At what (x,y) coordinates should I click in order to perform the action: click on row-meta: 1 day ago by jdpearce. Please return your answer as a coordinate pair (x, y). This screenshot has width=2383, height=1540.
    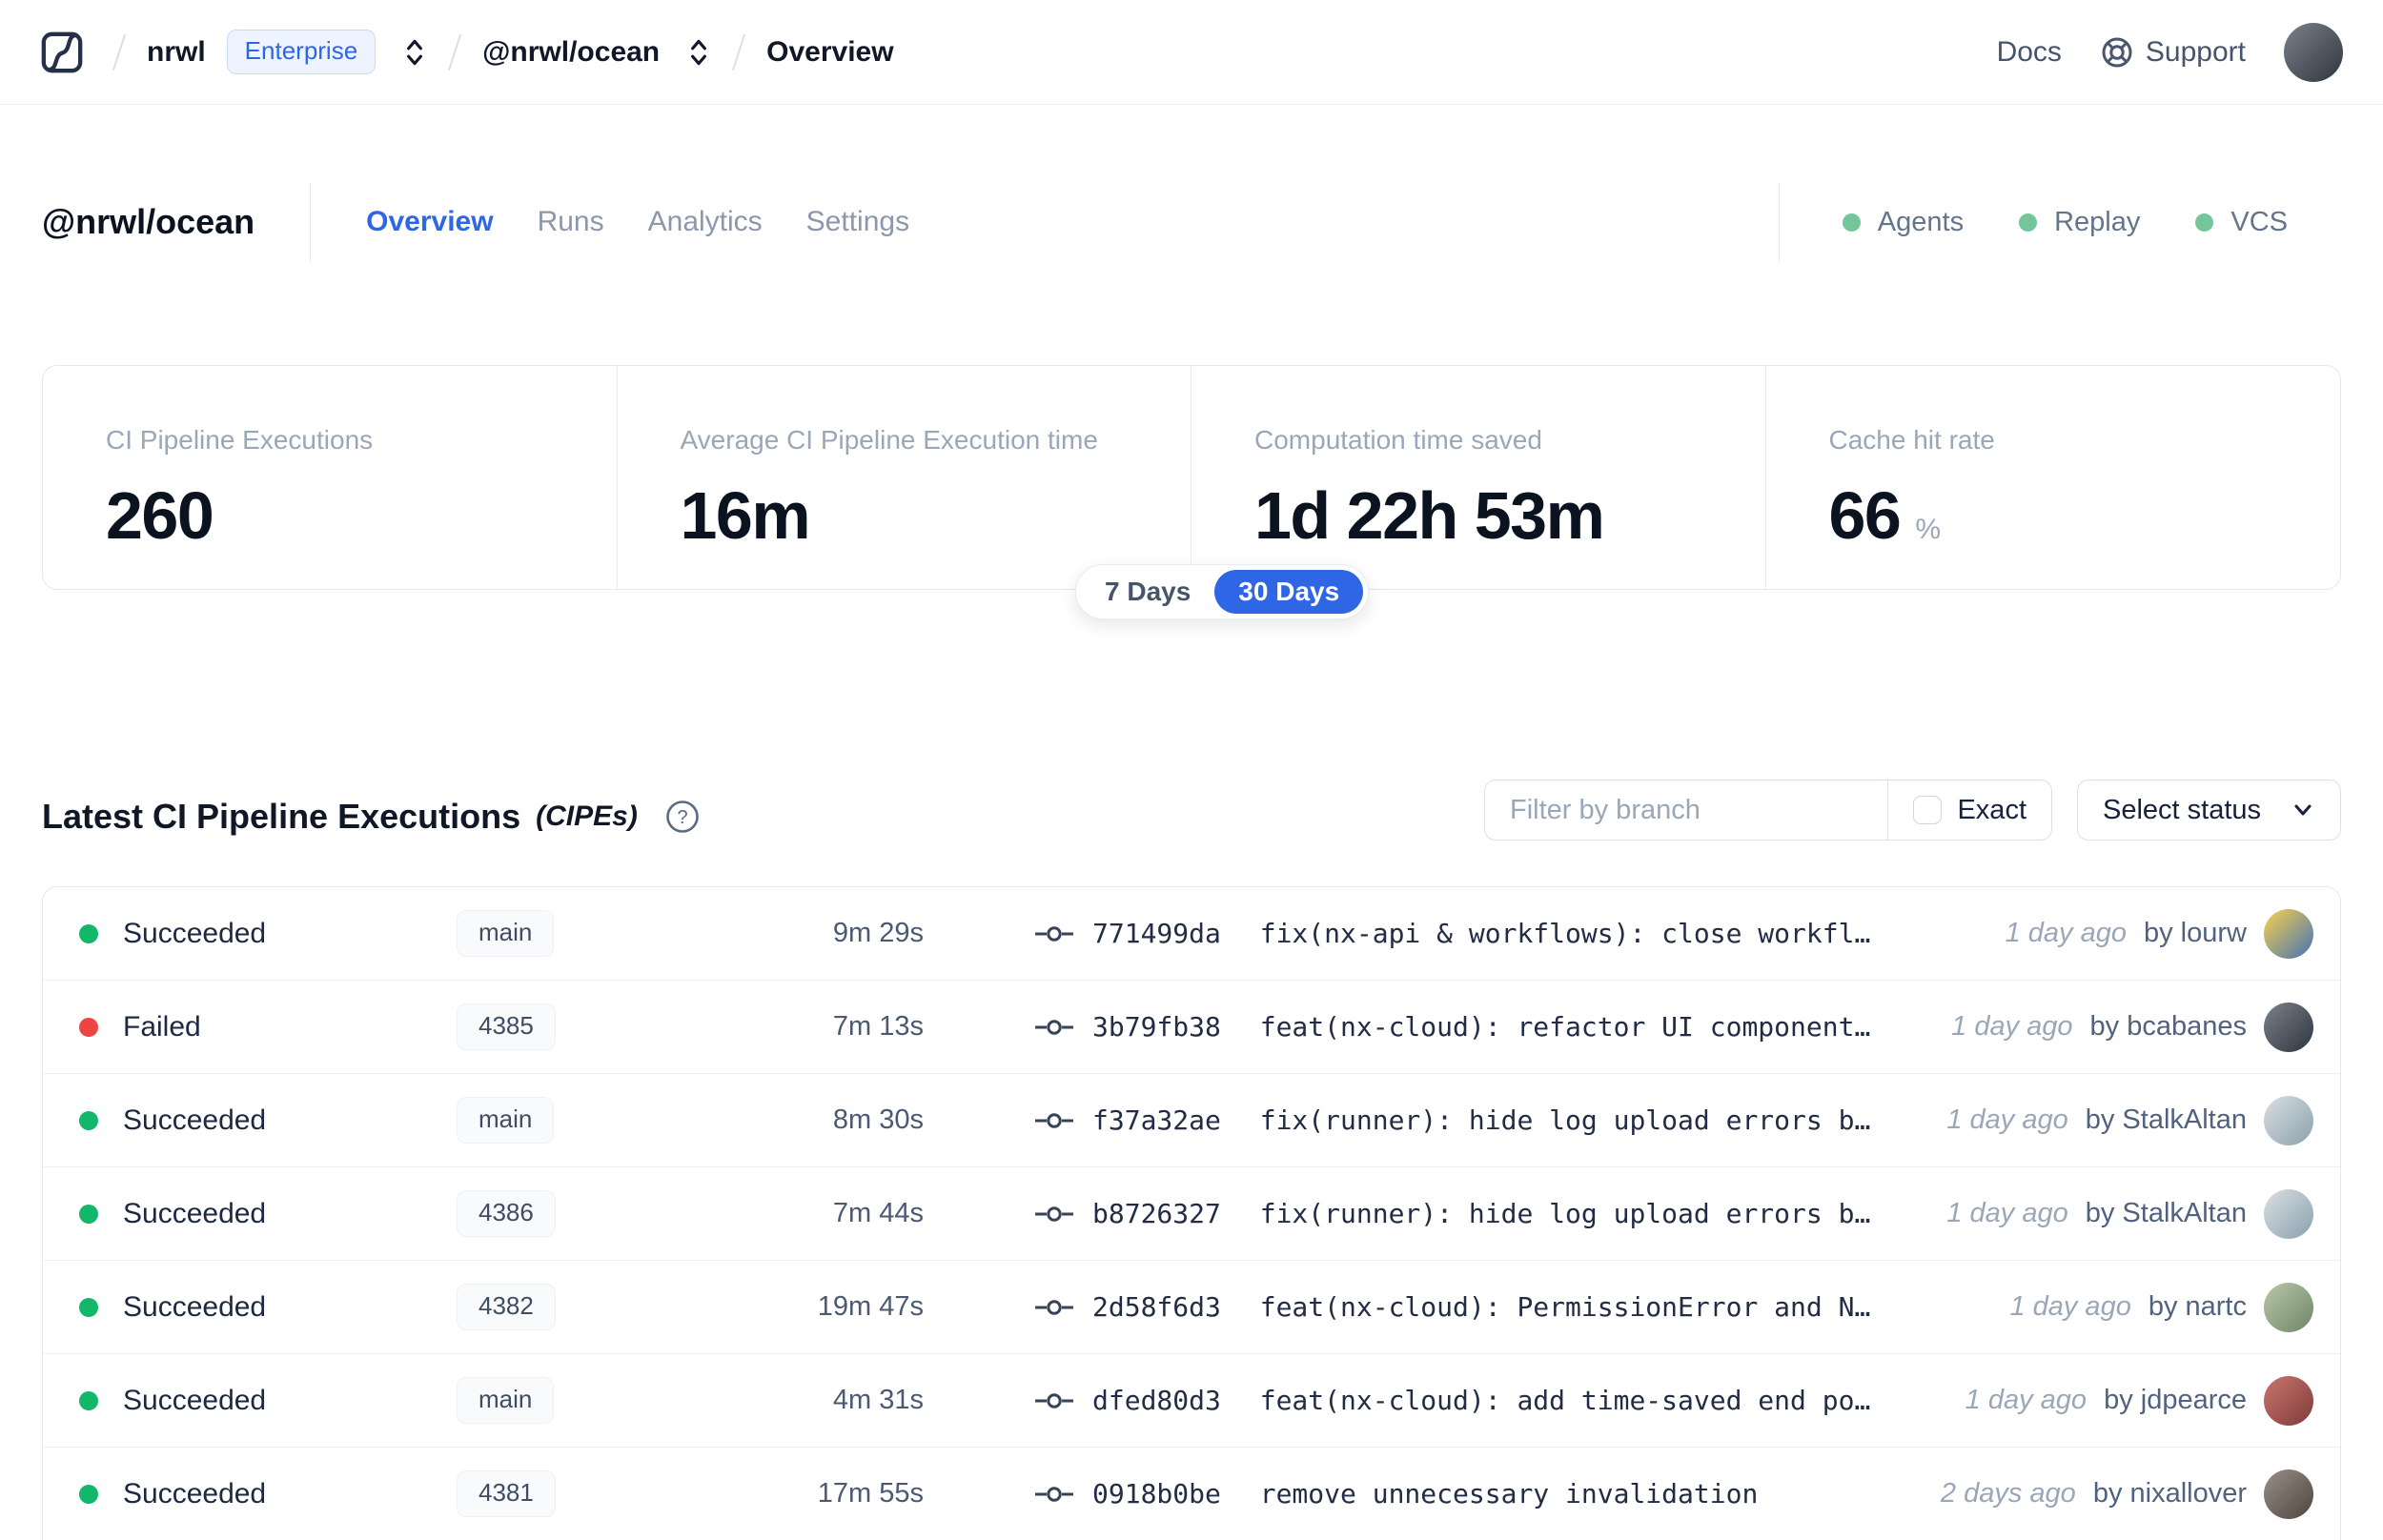
    Looking at the image, I should click on (2139, 1400).